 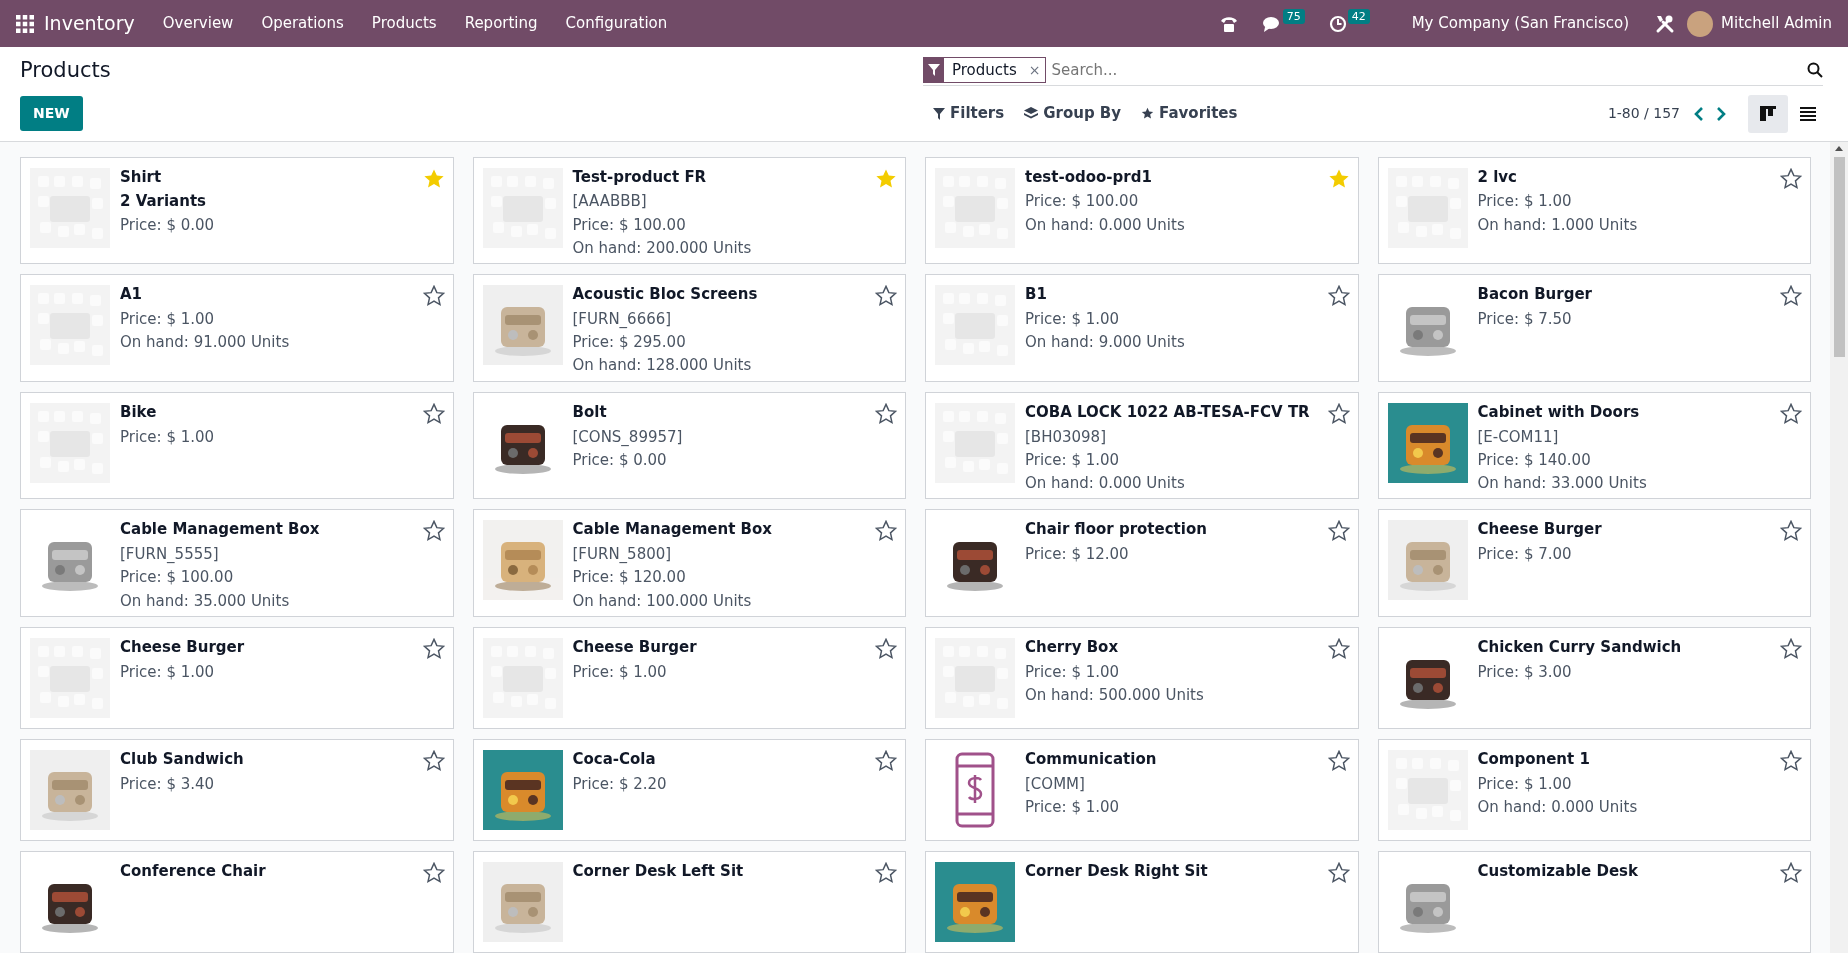 What do you see at coordinates (1116, 530) in the screenshot?
I see `product-name: Chair floor protection` at bounding box center [1116, 530].